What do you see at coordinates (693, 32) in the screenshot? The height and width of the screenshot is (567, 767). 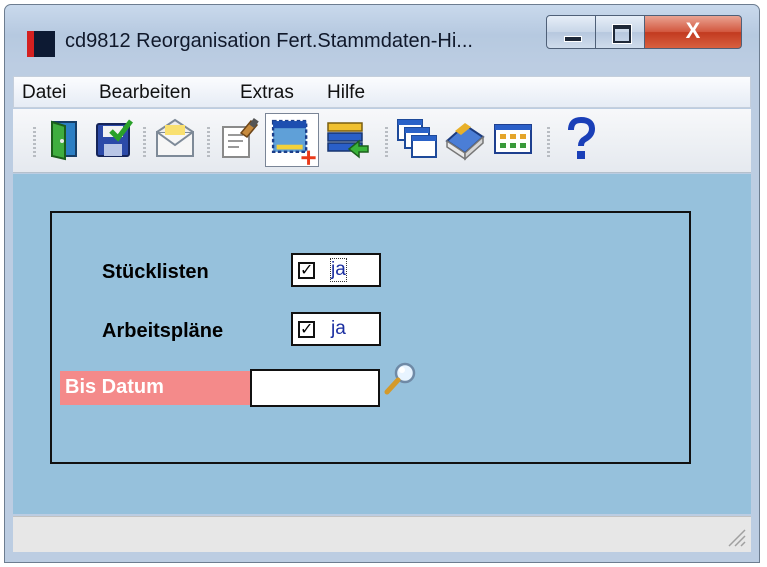 I see `close-button: X` at bounding box center [693, 32].